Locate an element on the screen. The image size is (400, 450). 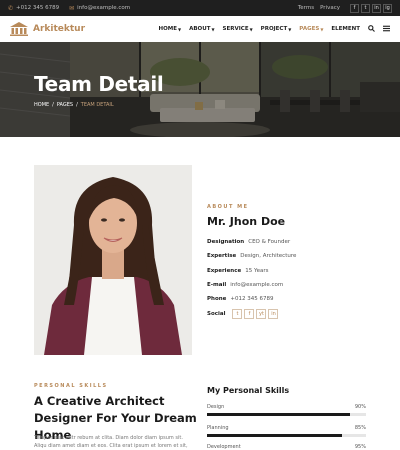
designation-value: CEO & Founder is located at coordinates (269, 242).